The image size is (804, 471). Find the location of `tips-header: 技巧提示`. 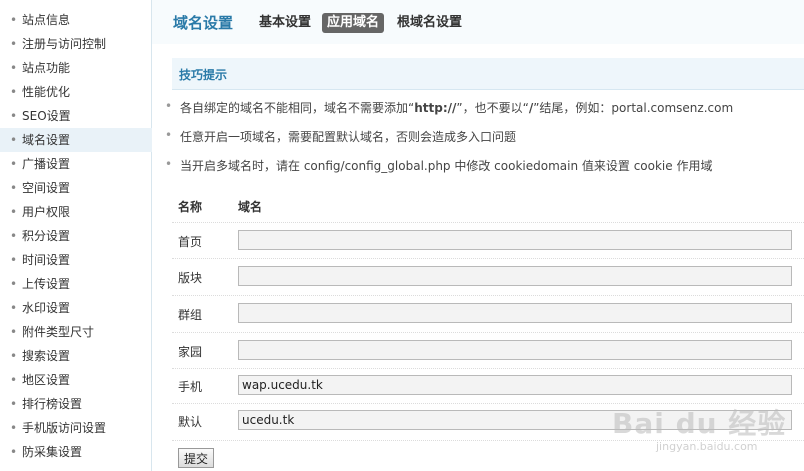

tips-header: 技巧提示 is located at coordinates (488, 74).